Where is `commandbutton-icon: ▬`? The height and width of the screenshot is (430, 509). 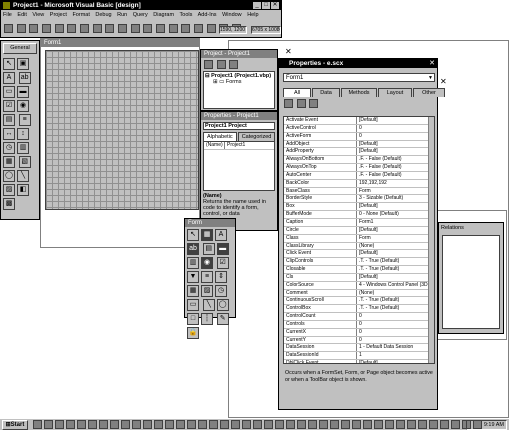
commandbutton-icon: ▬ is located at coordinates (23, 92).